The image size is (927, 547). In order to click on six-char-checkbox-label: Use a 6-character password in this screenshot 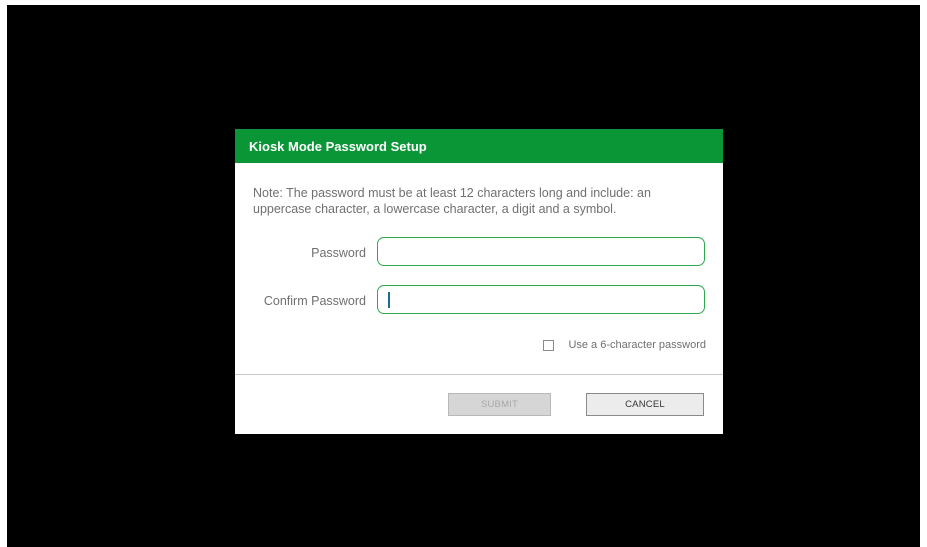, I will do `click(637, 345)`.